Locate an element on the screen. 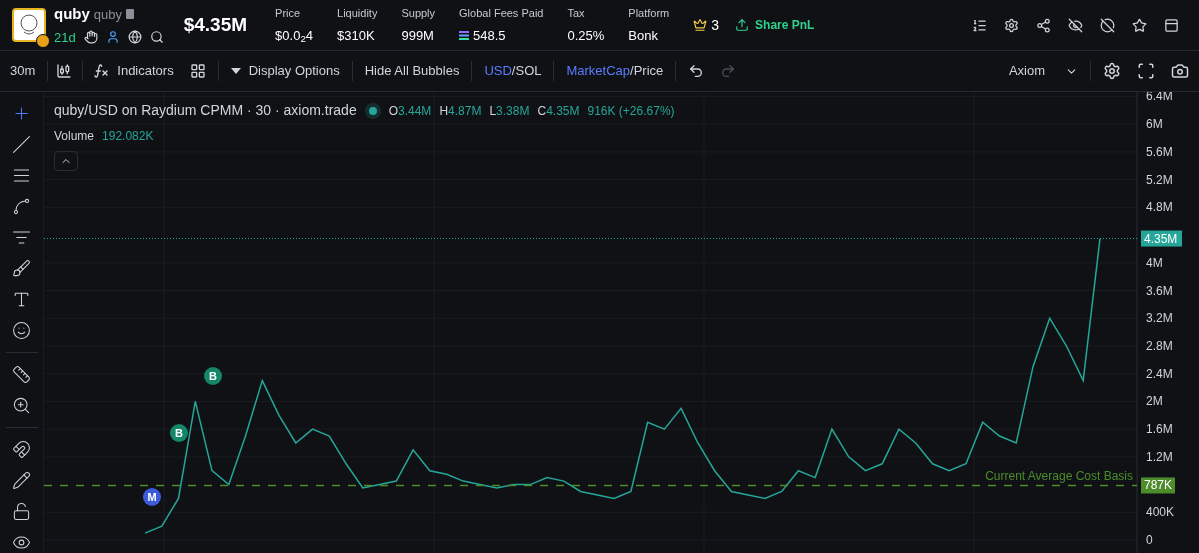  panel-icon is located at coordinates (1171, 25).